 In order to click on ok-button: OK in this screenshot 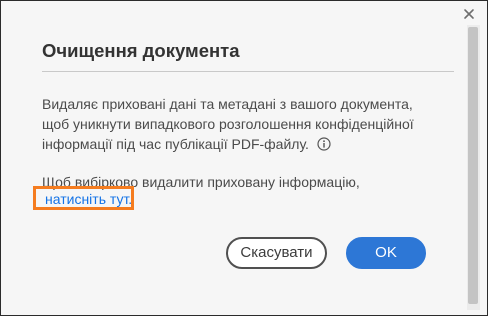, I will do `click(386, 253)`.